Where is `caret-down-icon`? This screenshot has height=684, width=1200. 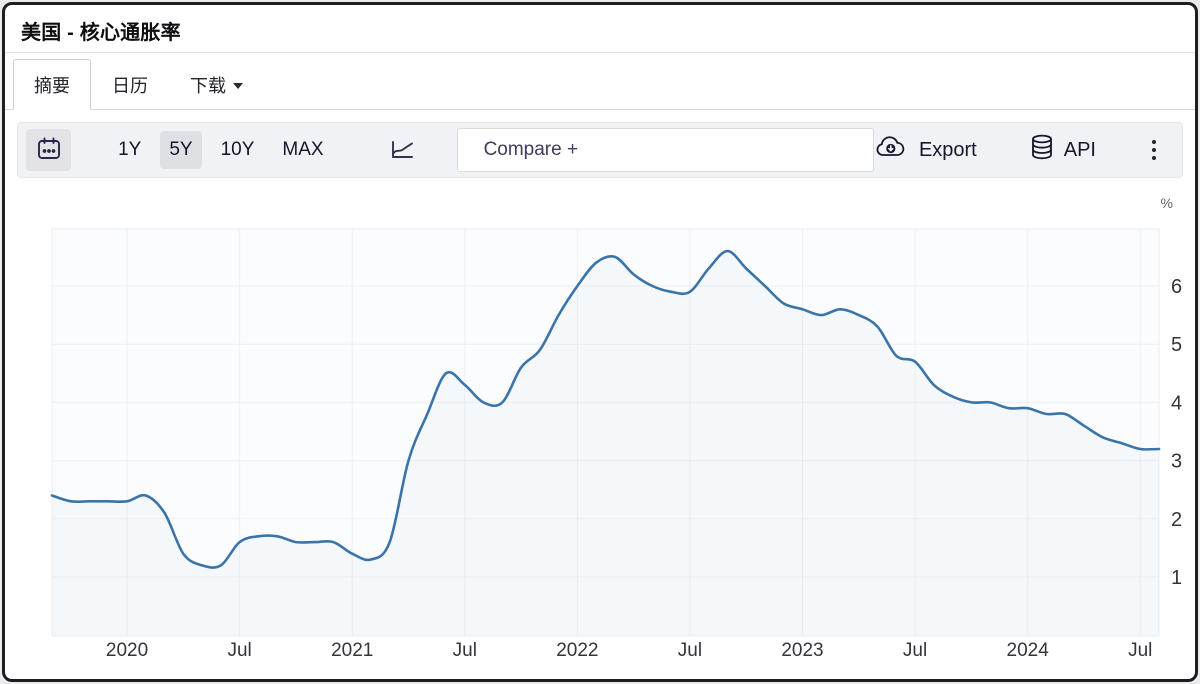 caret-down-icon is located at coordinates (238, 85).